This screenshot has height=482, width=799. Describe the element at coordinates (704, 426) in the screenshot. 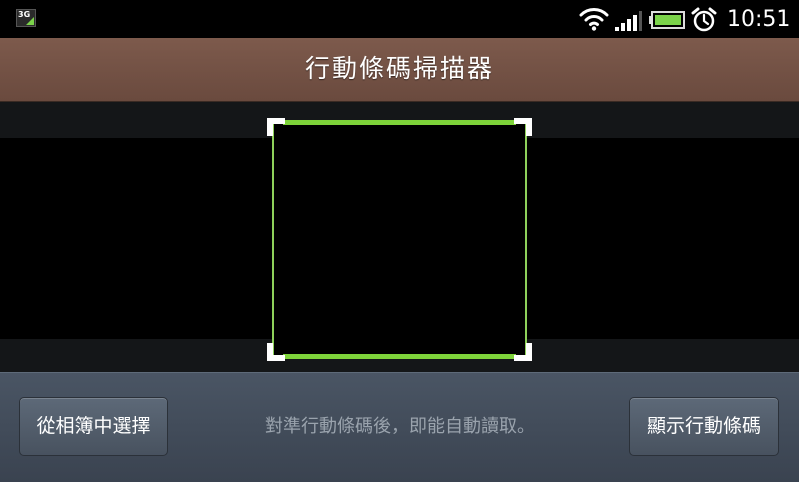

I see `show-barcode-button: 顯示行動條碼` at that location.